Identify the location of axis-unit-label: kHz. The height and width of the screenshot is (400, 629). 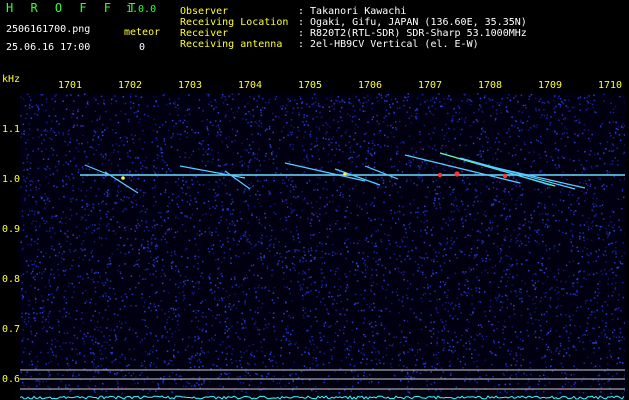
(11, 79).